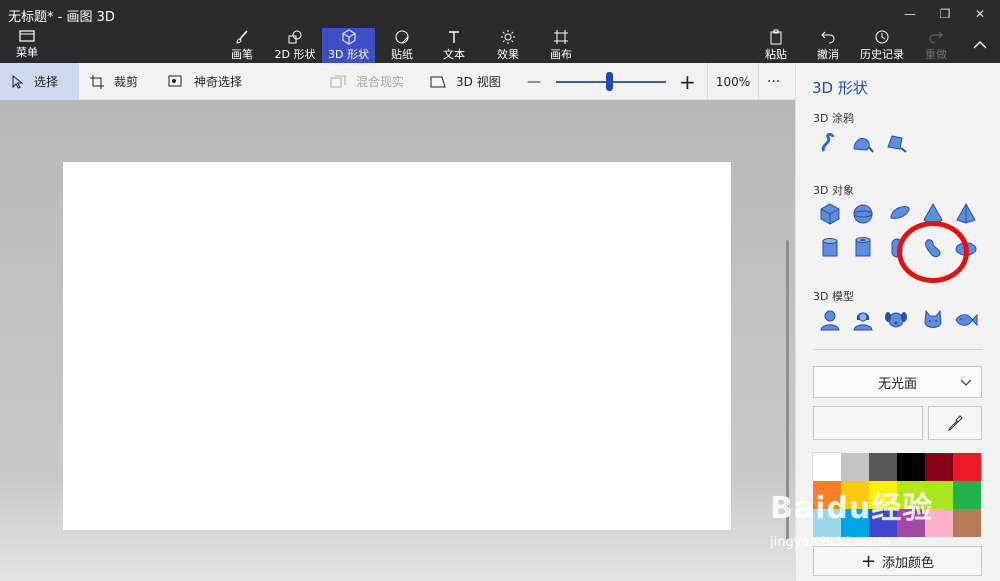  I want to click on eyedropper-icon, so click(955, 423).